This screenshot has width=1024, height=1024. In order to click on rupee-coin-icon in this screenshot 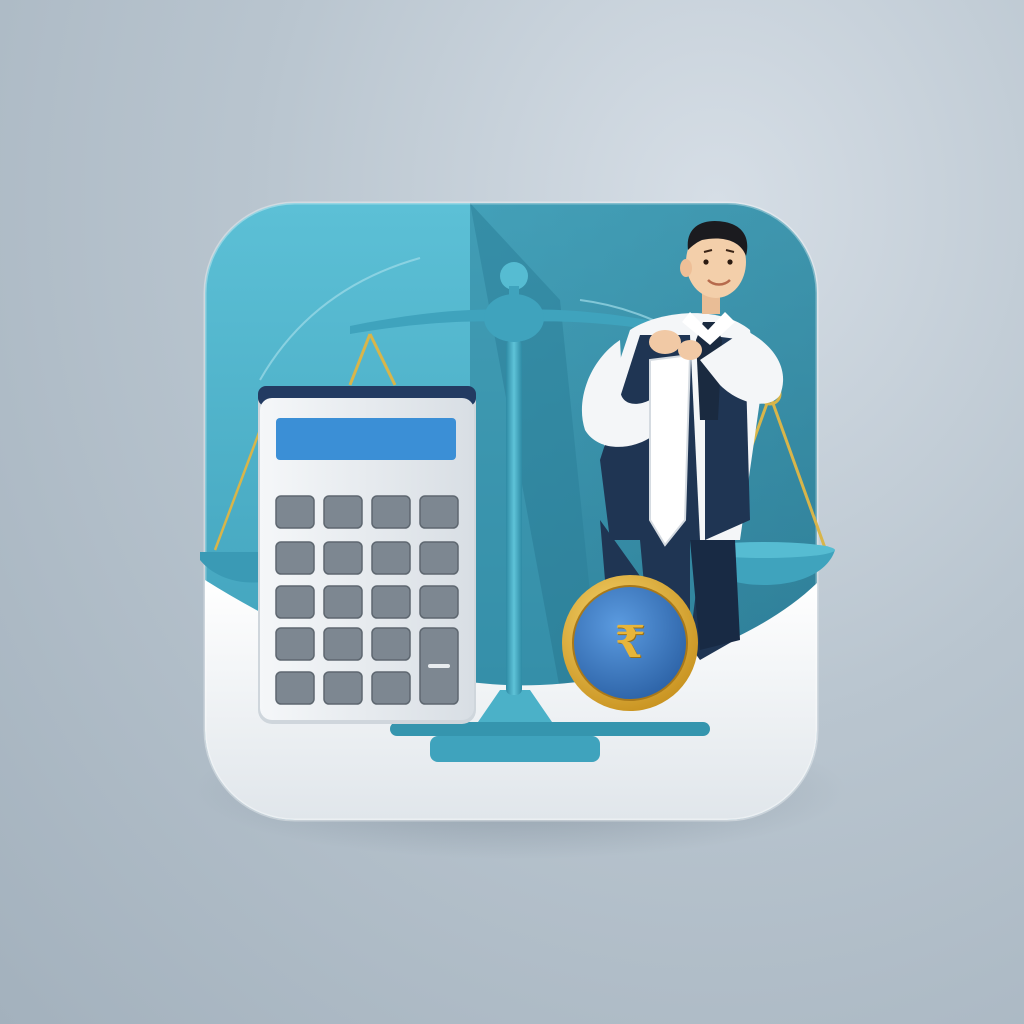, I will do `click(630, 643)`.